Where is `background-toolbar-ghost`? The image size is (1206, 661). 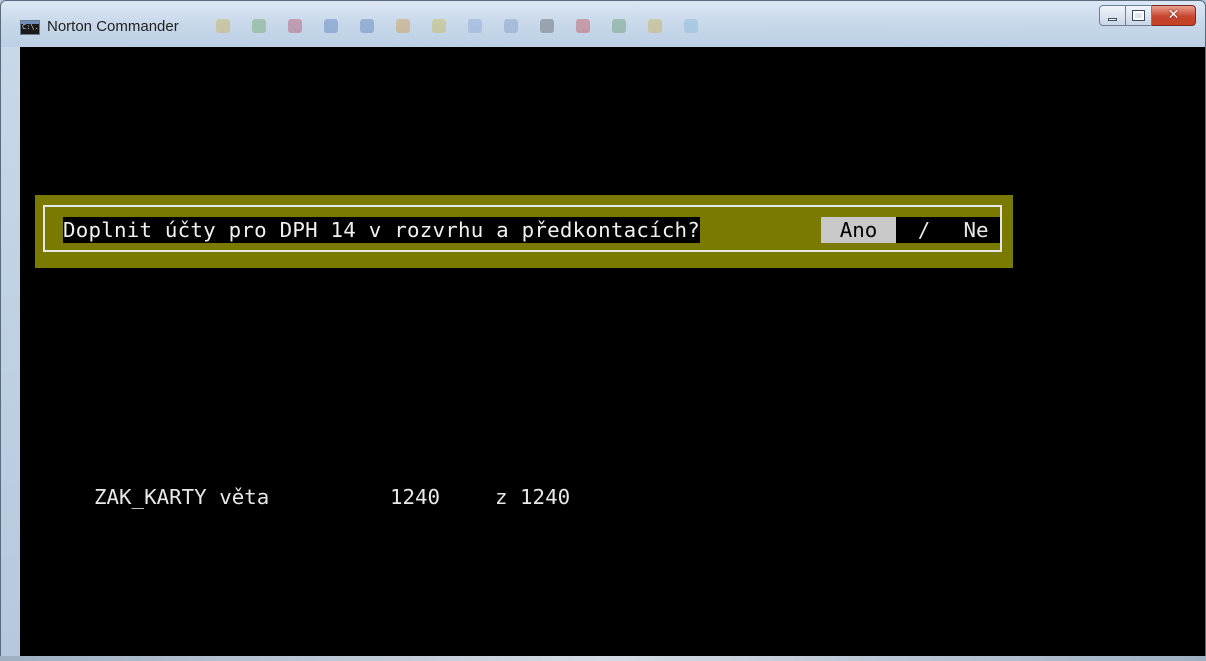
background-toolbar-ghost is located at coordinates (526, 26).